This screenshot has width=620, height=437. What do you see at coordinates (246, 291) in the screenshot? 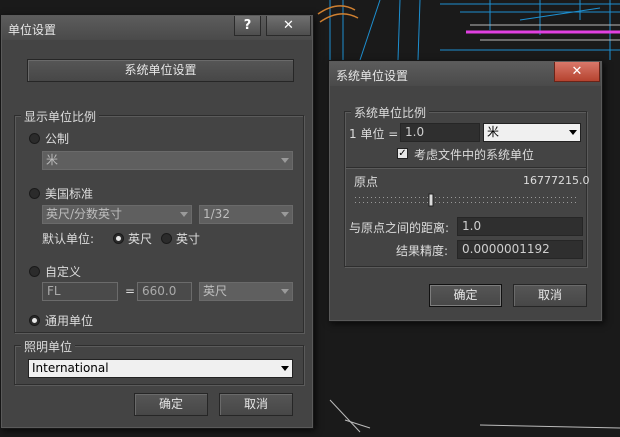
I see `custom-unit-dropdown: 英尺` at bounding box center [246, 291].